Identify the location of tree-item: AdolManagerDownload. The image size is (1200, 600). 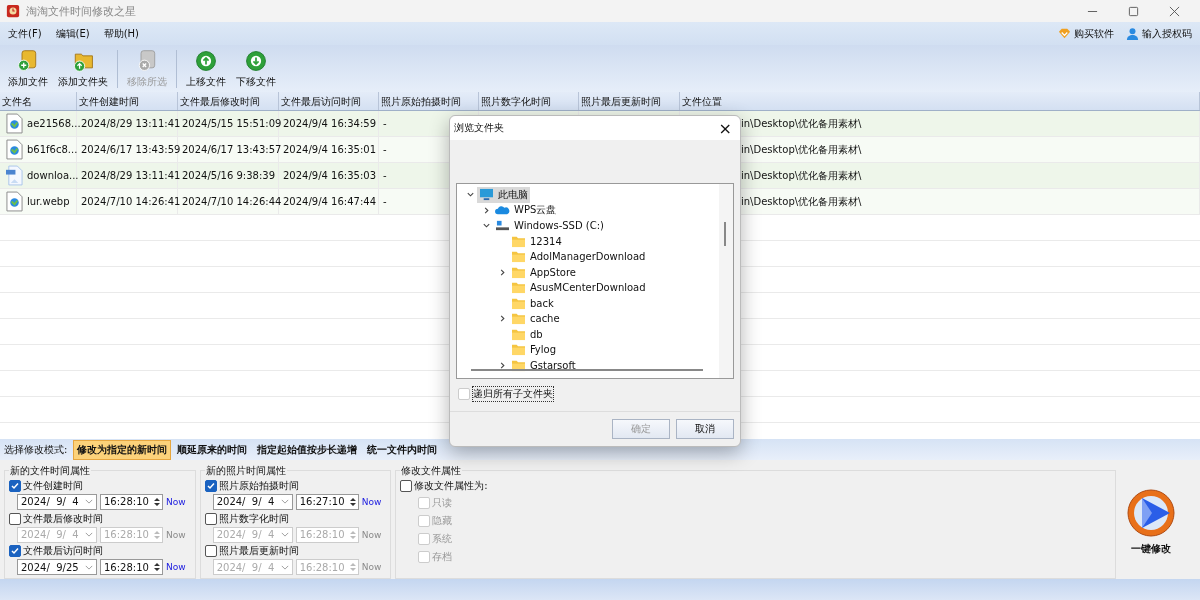
(578, 257).